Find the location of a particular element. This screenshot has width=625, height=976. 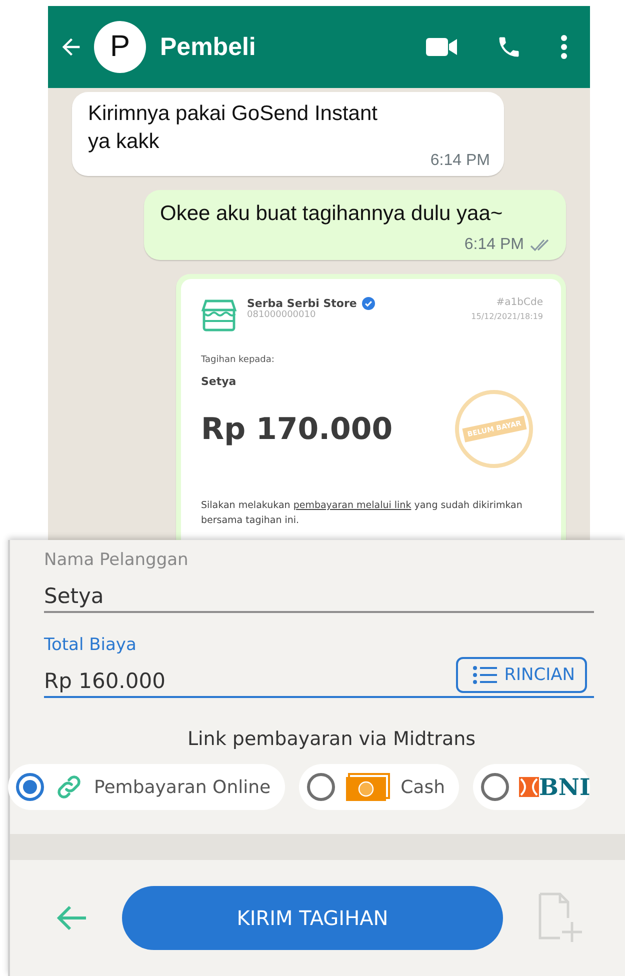

customer-name-field: Nama Pelanggan Setya is located at coordinates (319, 581).